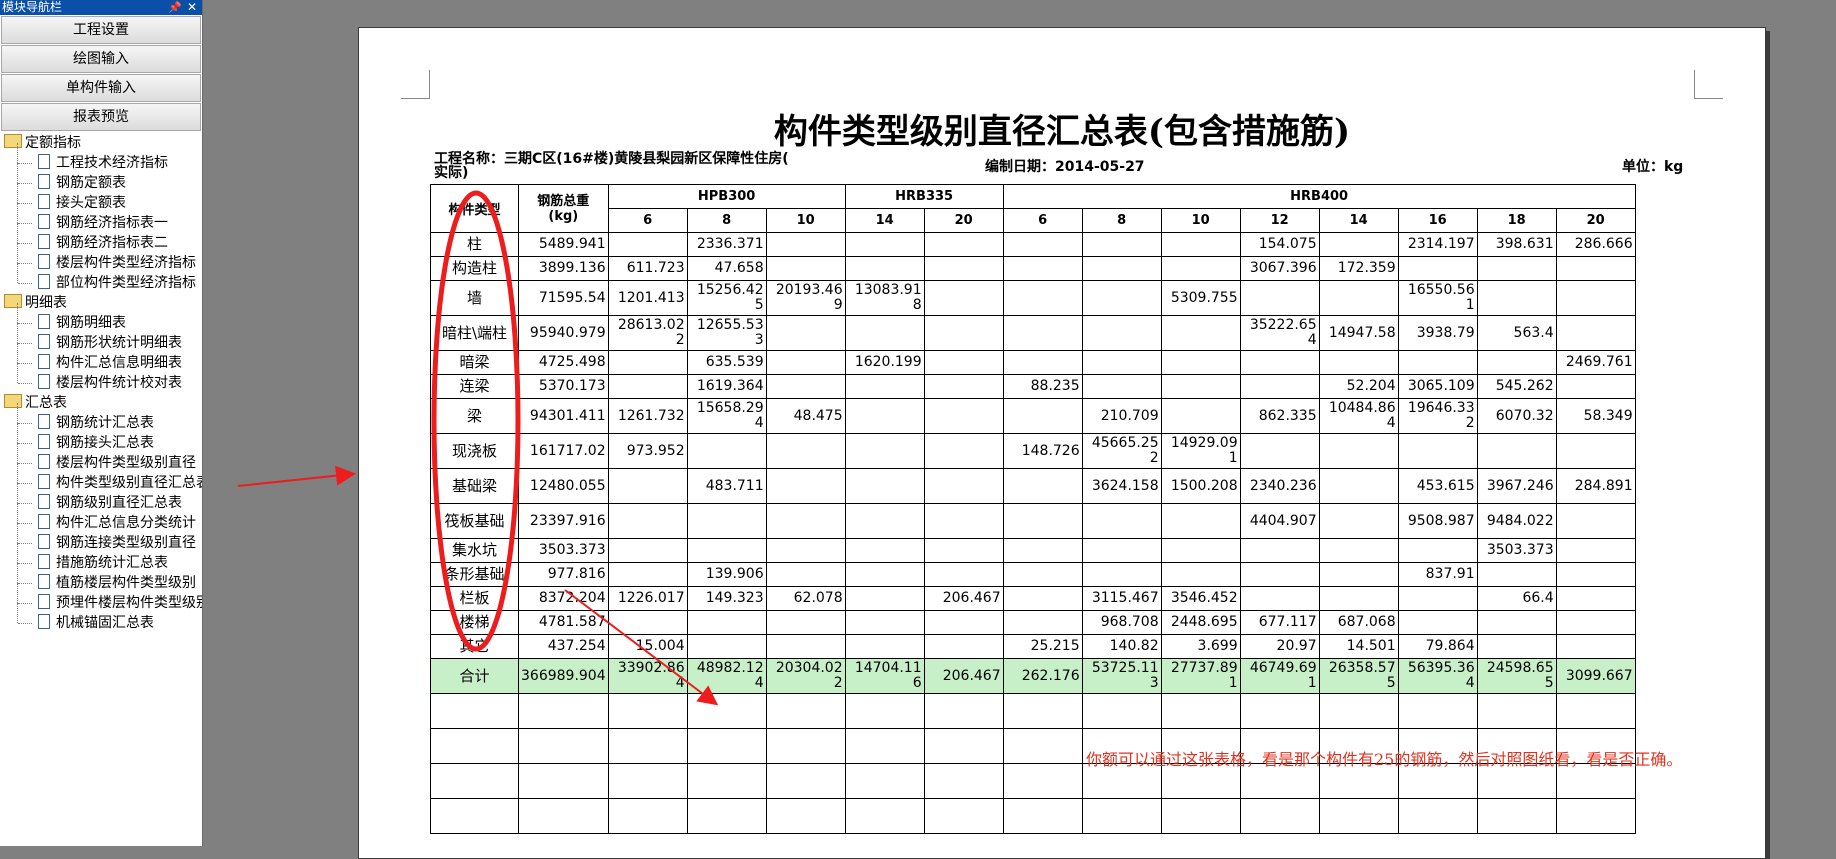 The height and width of the screenshot is (859, 1836). Describe the element at coordinates (120, 603) in the screenshot. I see `tree-item: 预埋件楼层构件类型级别` at that location.